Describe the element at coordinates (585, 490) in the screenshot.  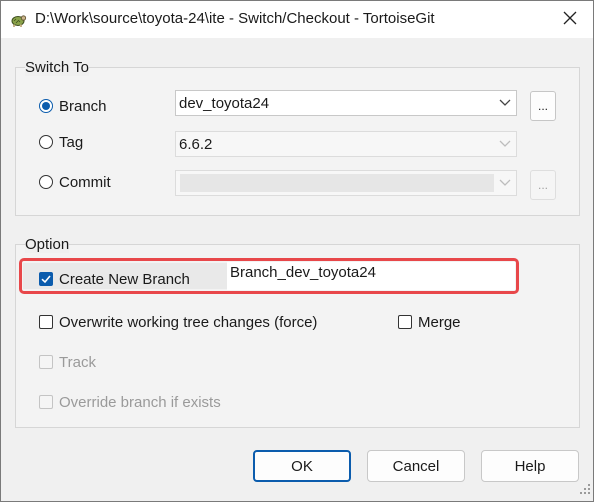
I see `resize-grip-icon` at that location.